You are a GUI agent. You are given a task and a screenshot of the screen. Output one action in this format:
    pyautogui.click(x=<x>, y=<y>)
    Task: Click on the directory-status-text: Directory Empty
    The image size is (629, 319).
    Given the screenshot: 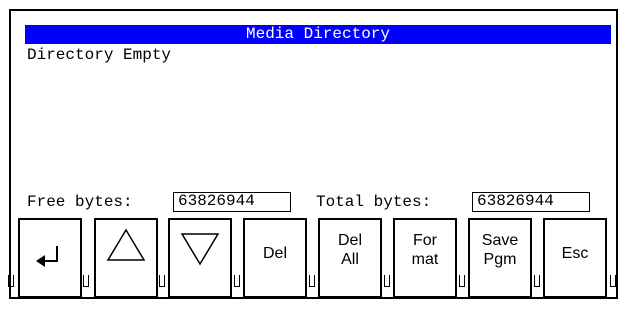 What is the action you would take?
    pyautogui.click(x=99, y=55)
    